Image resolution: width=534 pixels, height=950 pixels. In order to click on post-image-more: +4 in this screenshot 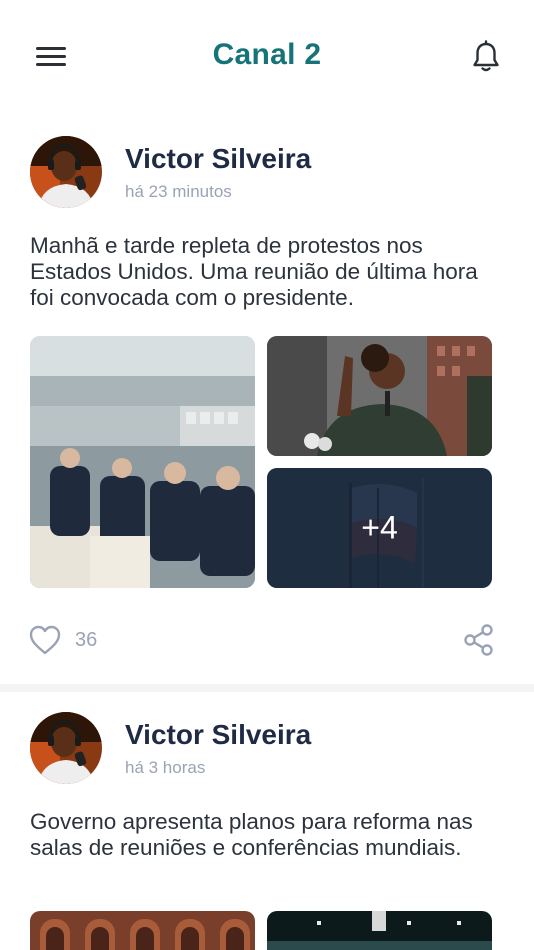, I will do `click(379, 528)`.